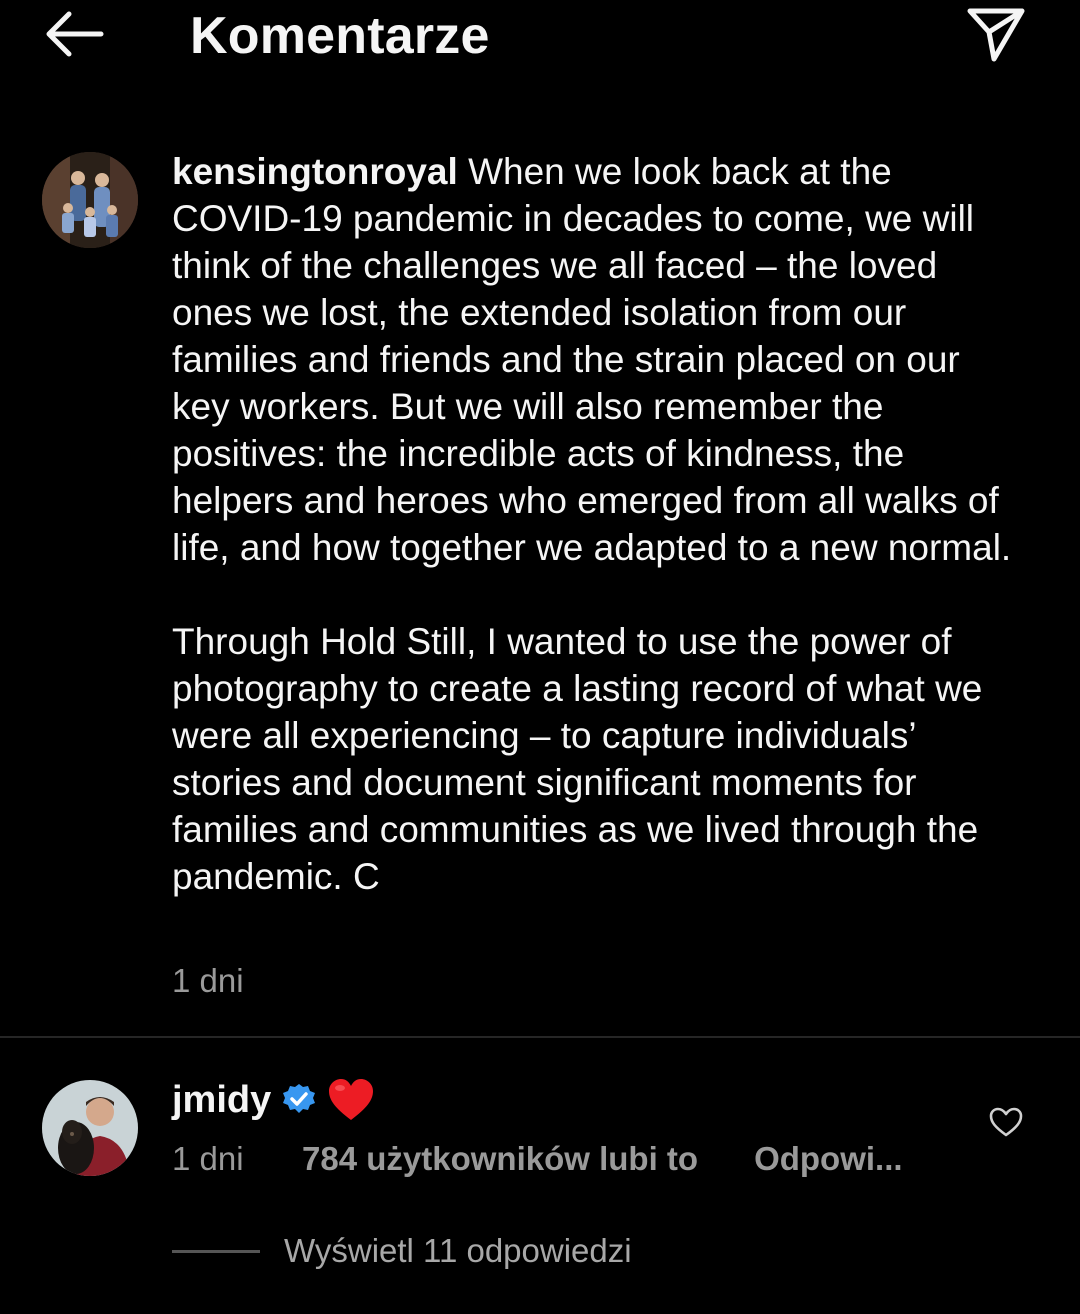  I want to click on view-replies-button: Wyświetl 11 odpowiedzi, so click(402, 1251).